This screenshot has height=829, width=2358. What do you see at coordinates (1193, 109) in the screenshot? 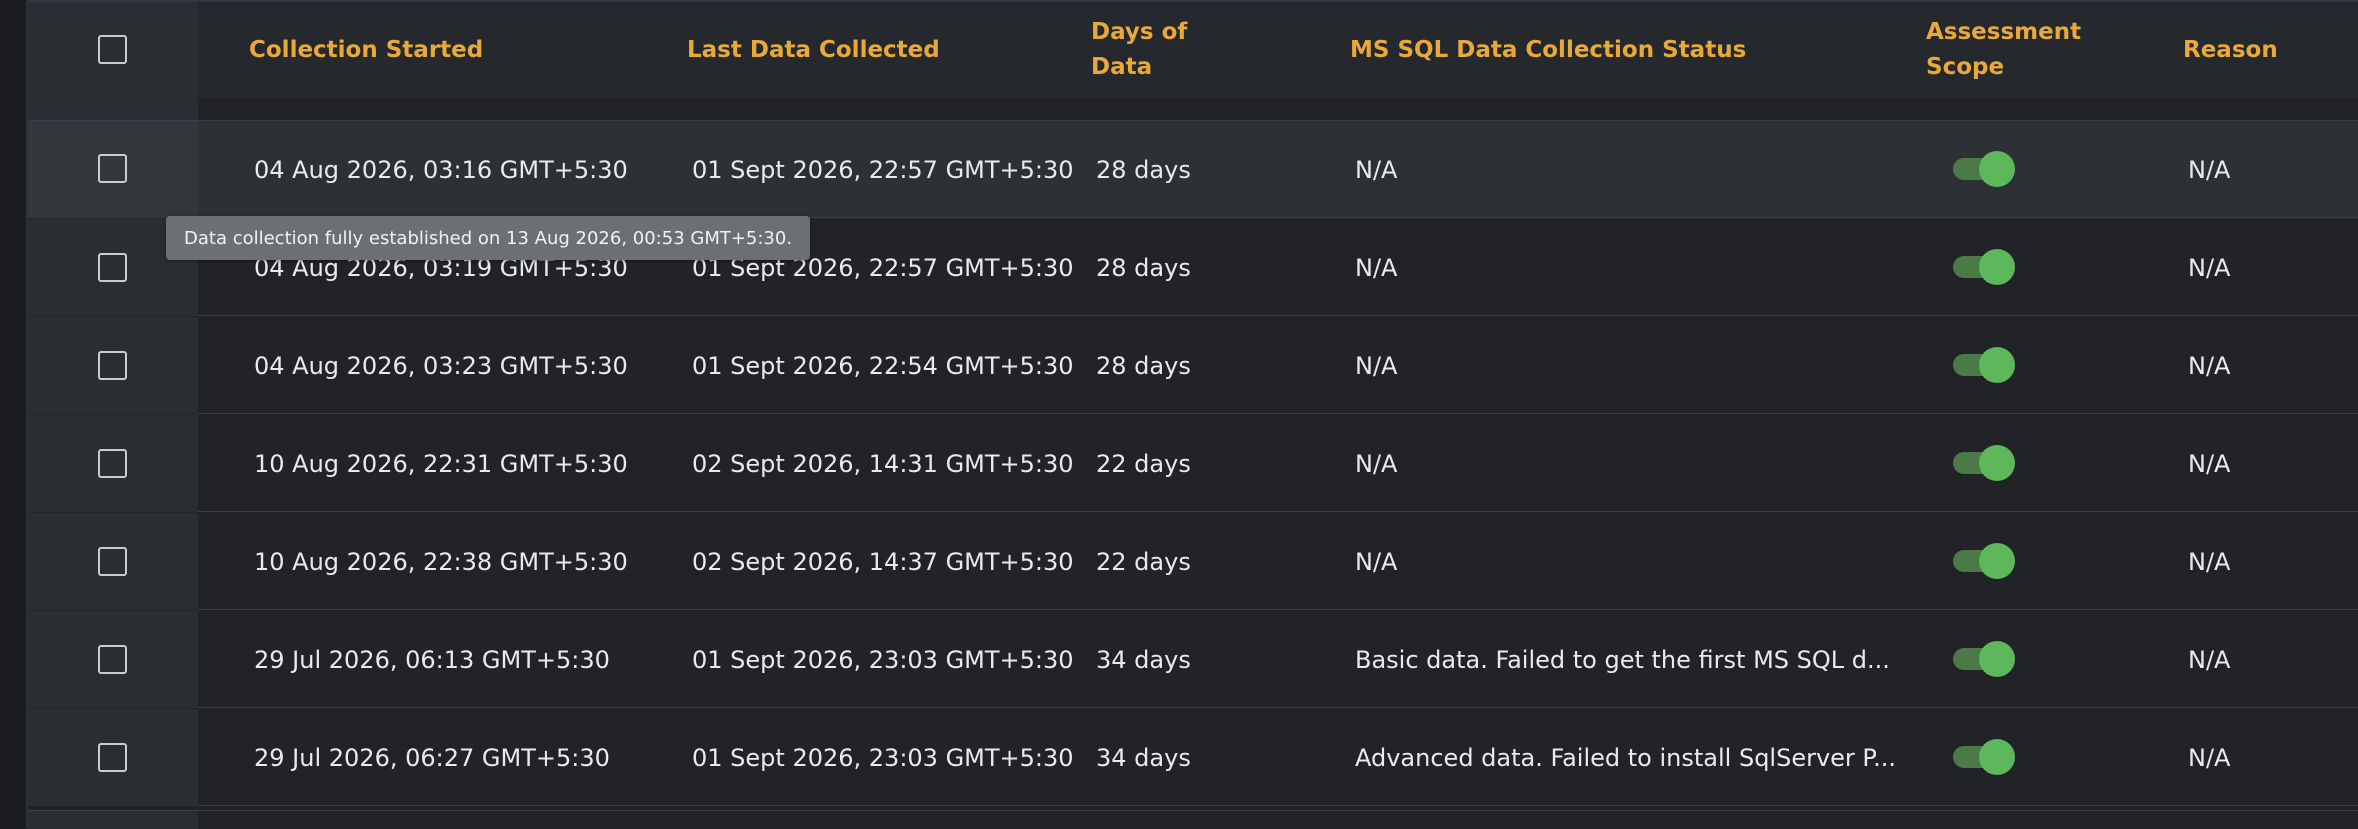
I see `header-gap` at bounding box center [1193, 109].